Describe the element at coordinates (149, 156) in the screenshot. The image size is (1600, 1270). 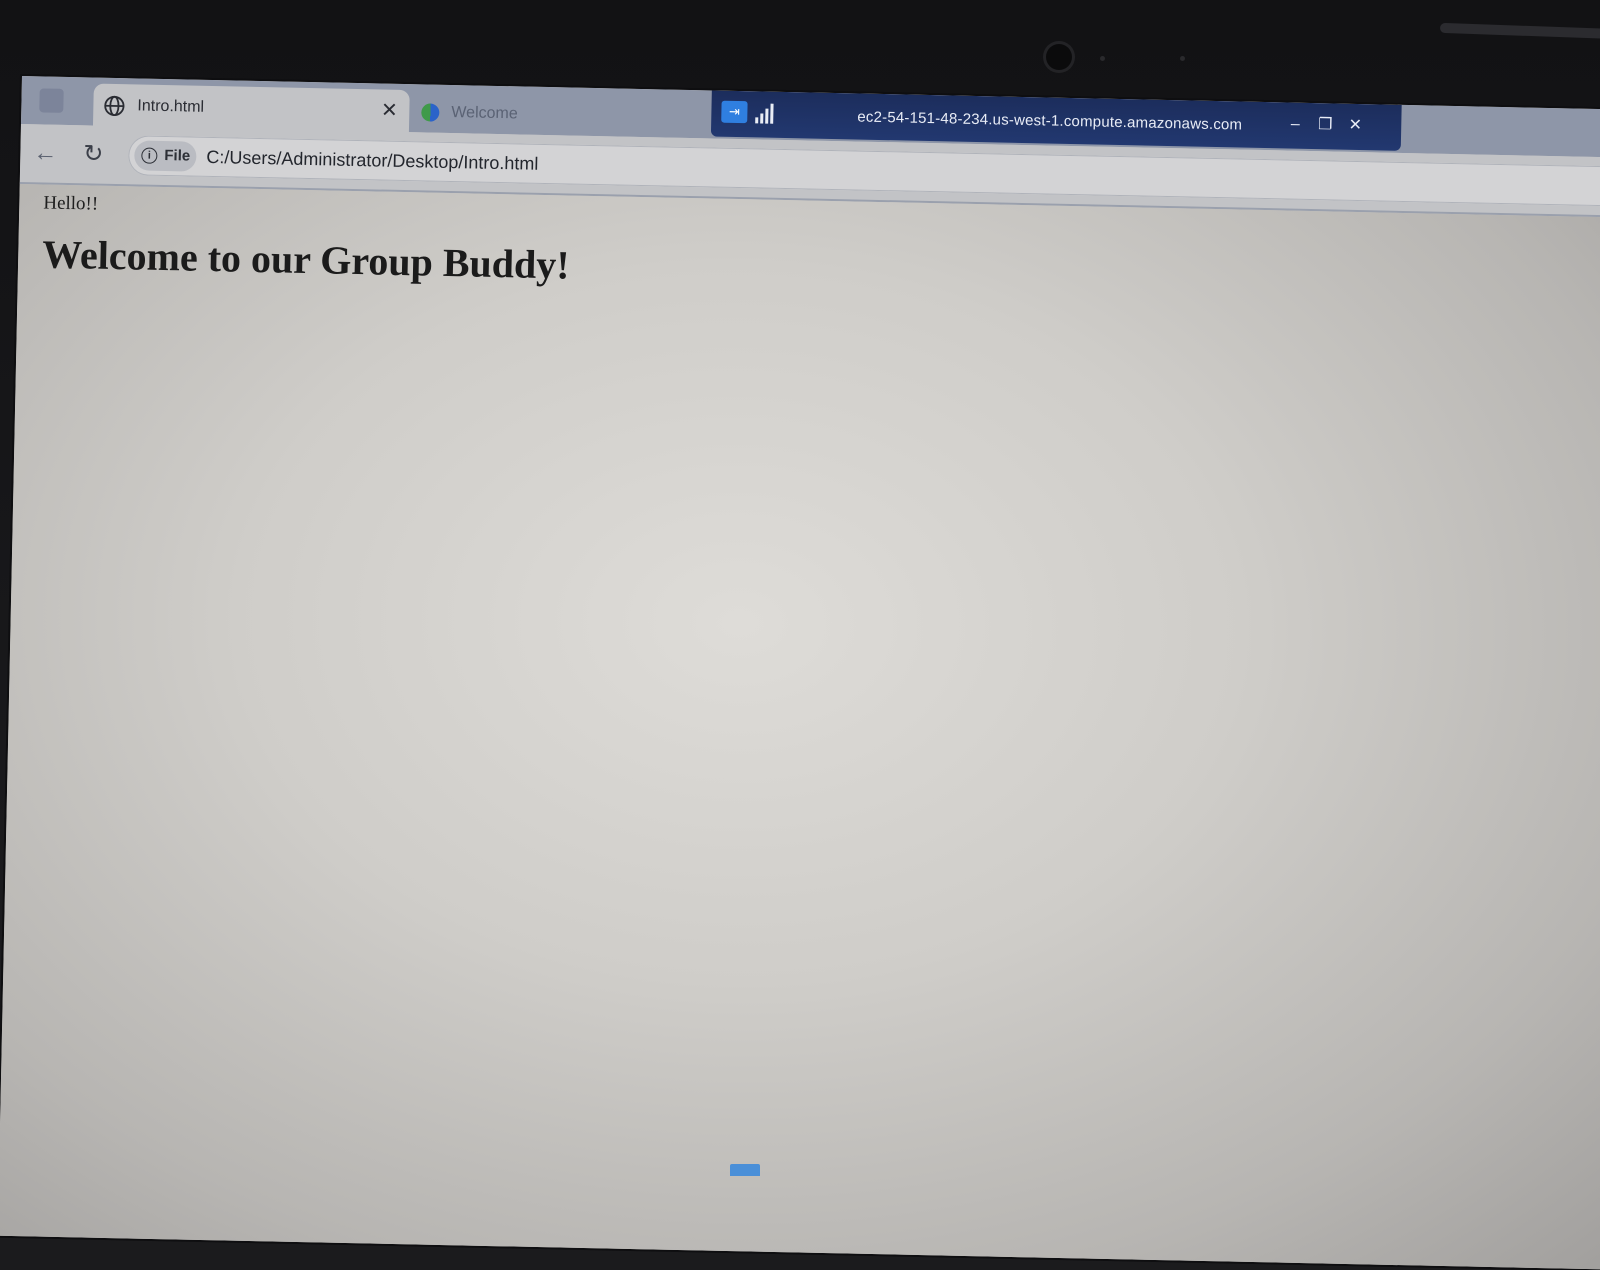
I see `info-icon: i` at that location.